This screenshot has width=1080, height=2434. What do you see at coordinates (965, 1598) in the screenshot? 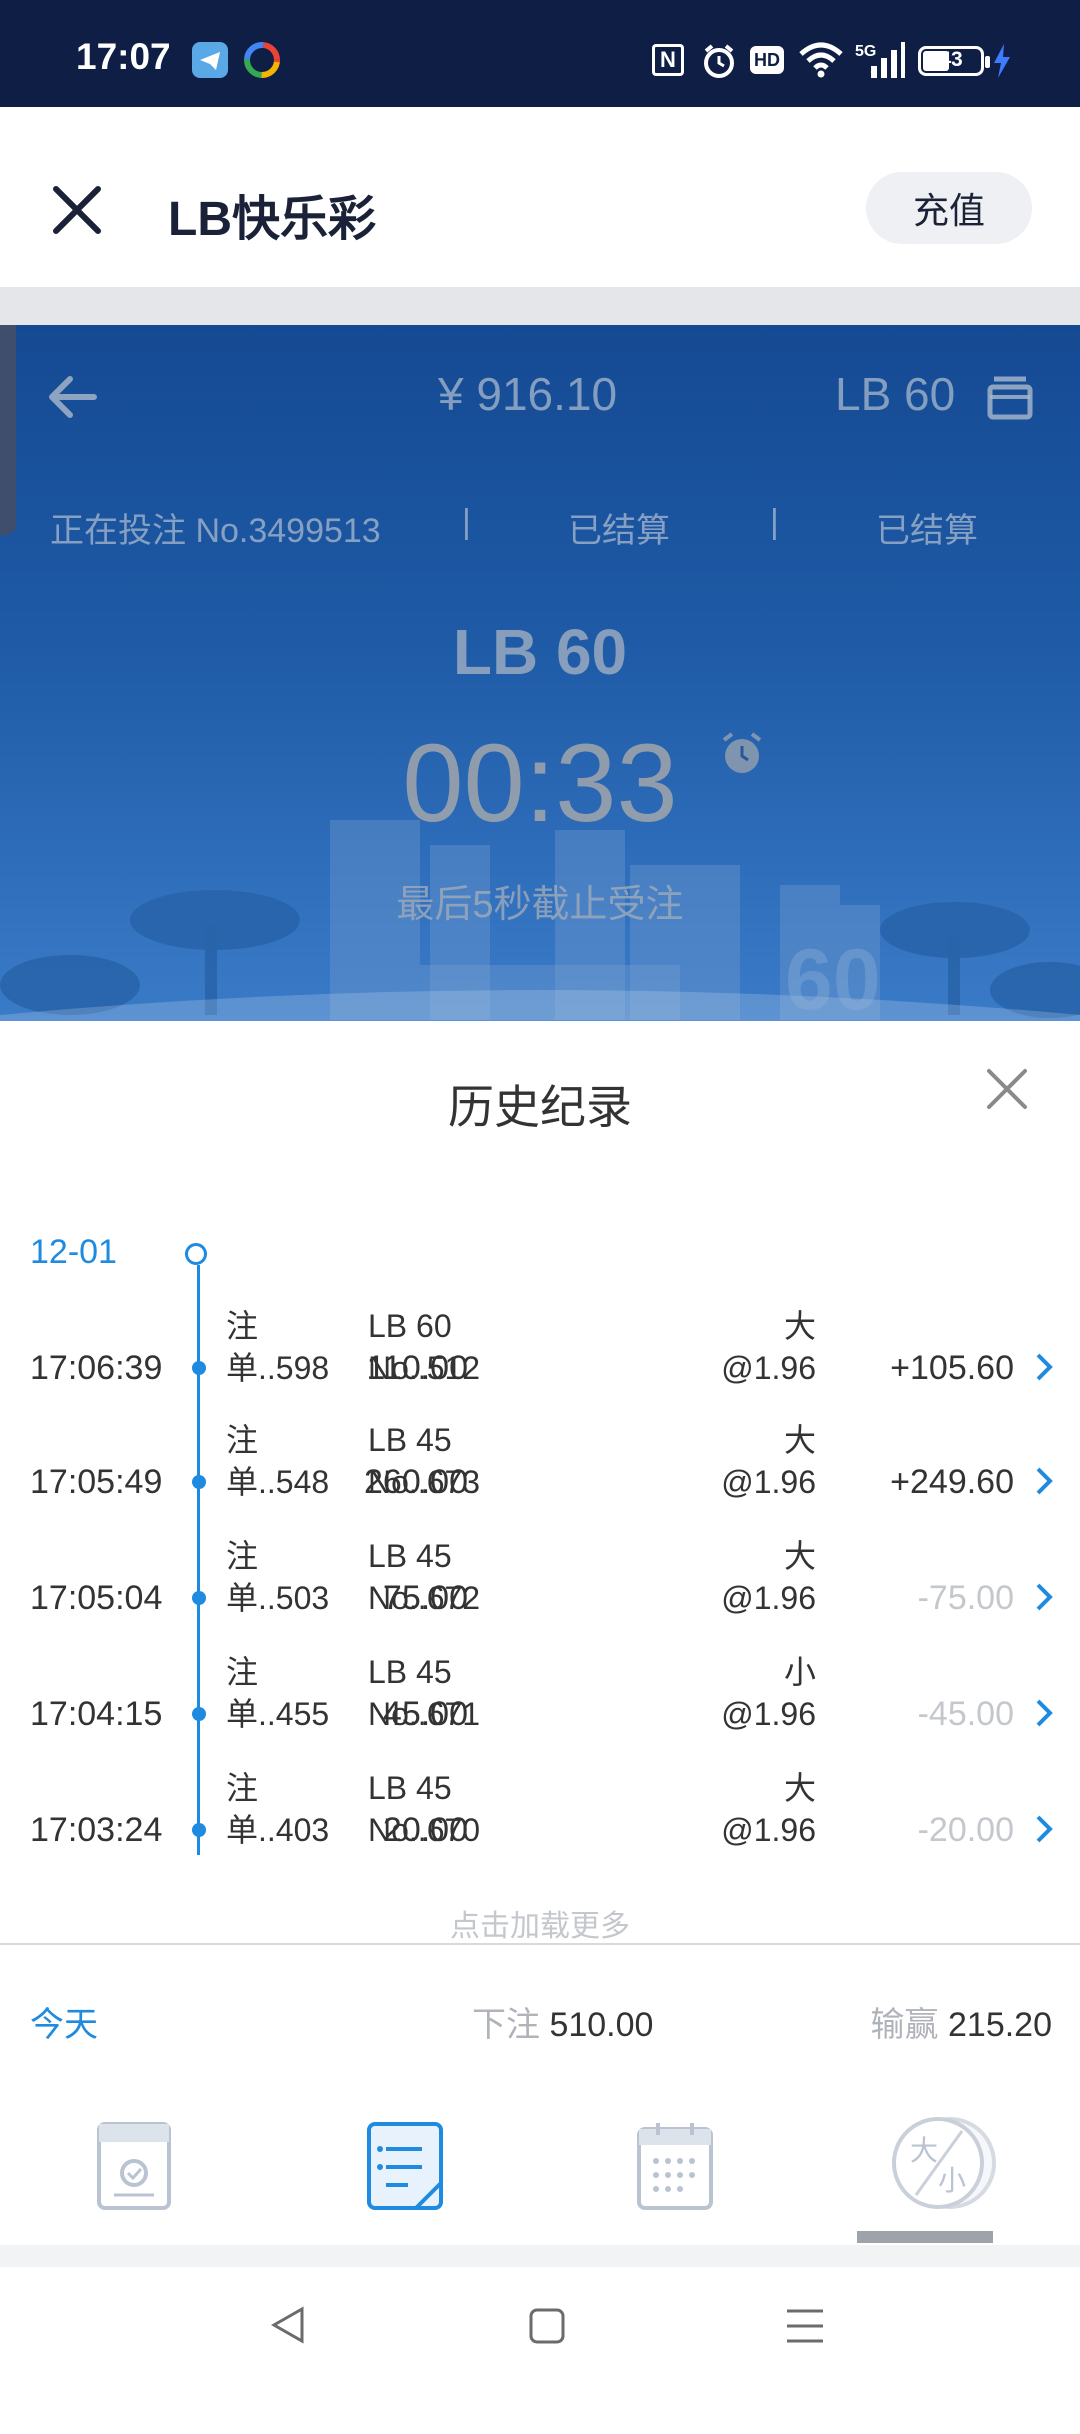
I see `row-result: -75.00` at bounding box center [965, 1598].